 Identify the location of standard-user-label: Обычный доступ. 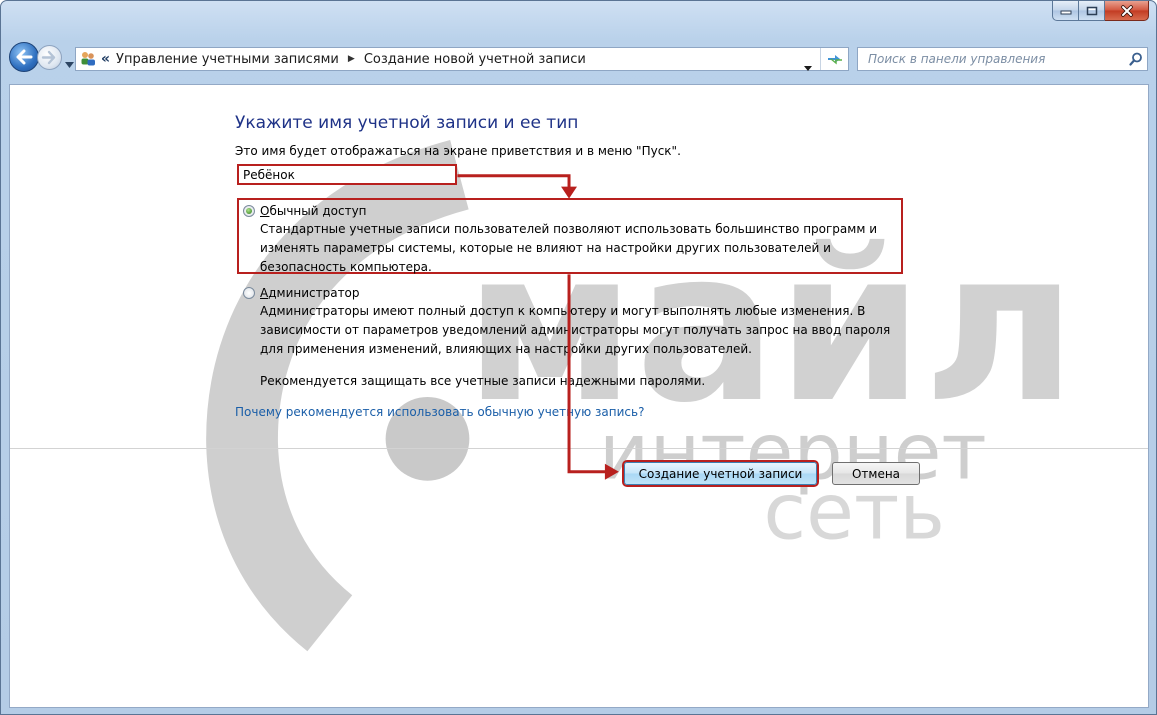
(580, 211).